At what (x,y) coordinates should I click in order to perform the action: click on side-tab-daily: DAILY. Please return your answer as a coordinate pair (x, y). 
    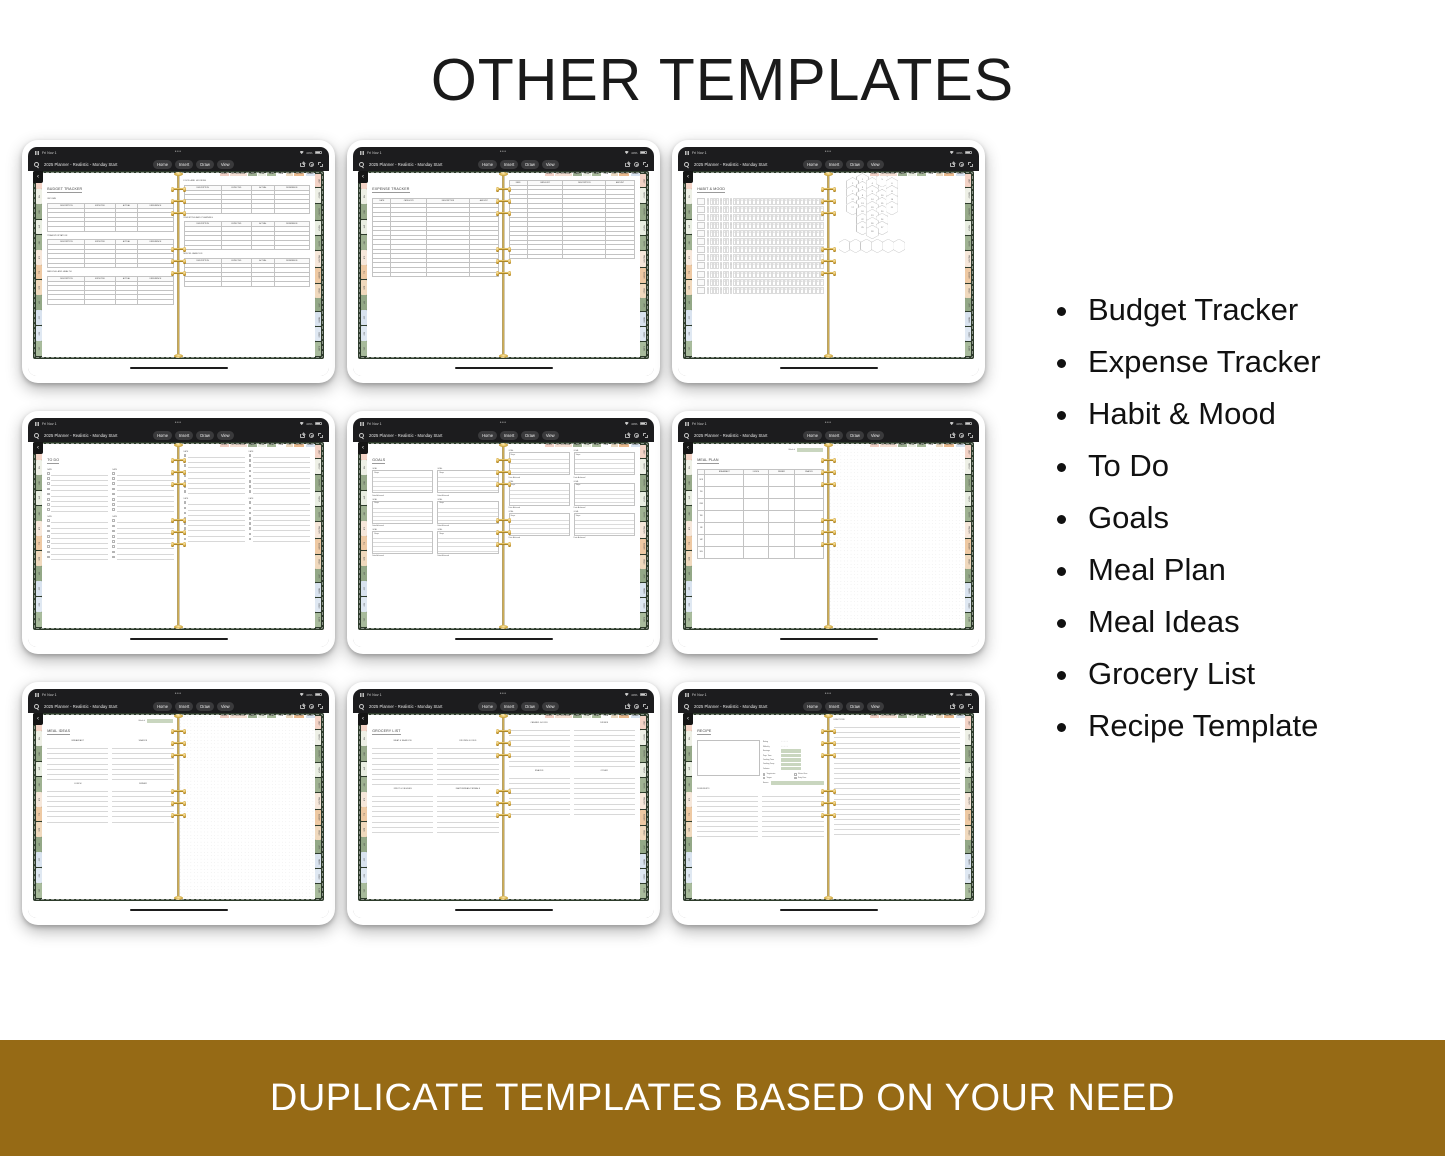
    Looking at the image, I should click on (318, 723).